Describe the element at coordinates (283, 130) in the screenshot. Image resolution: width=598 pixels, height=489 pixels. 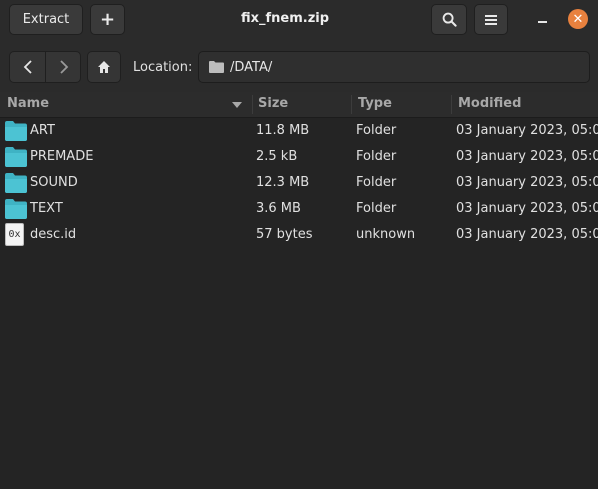
I see `file-size: 11.8 MB` at that location.